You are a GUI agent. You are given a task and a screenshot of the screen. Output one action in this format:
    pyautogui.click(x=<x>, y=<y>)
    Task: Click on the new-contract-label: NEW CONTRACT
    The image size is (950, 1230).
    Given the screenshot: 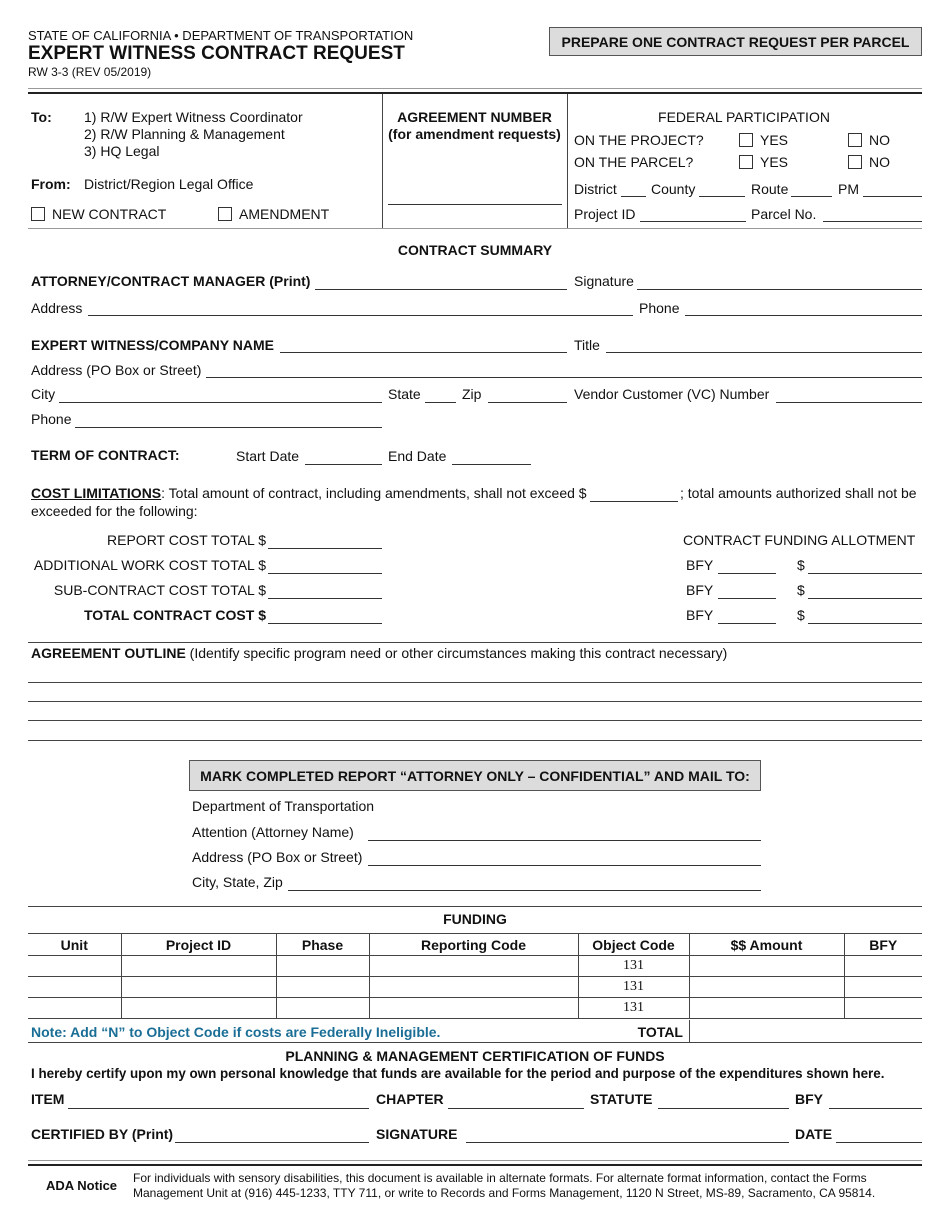 What is the action you would take?
    pyautogui.click(x=109, y=214)
    